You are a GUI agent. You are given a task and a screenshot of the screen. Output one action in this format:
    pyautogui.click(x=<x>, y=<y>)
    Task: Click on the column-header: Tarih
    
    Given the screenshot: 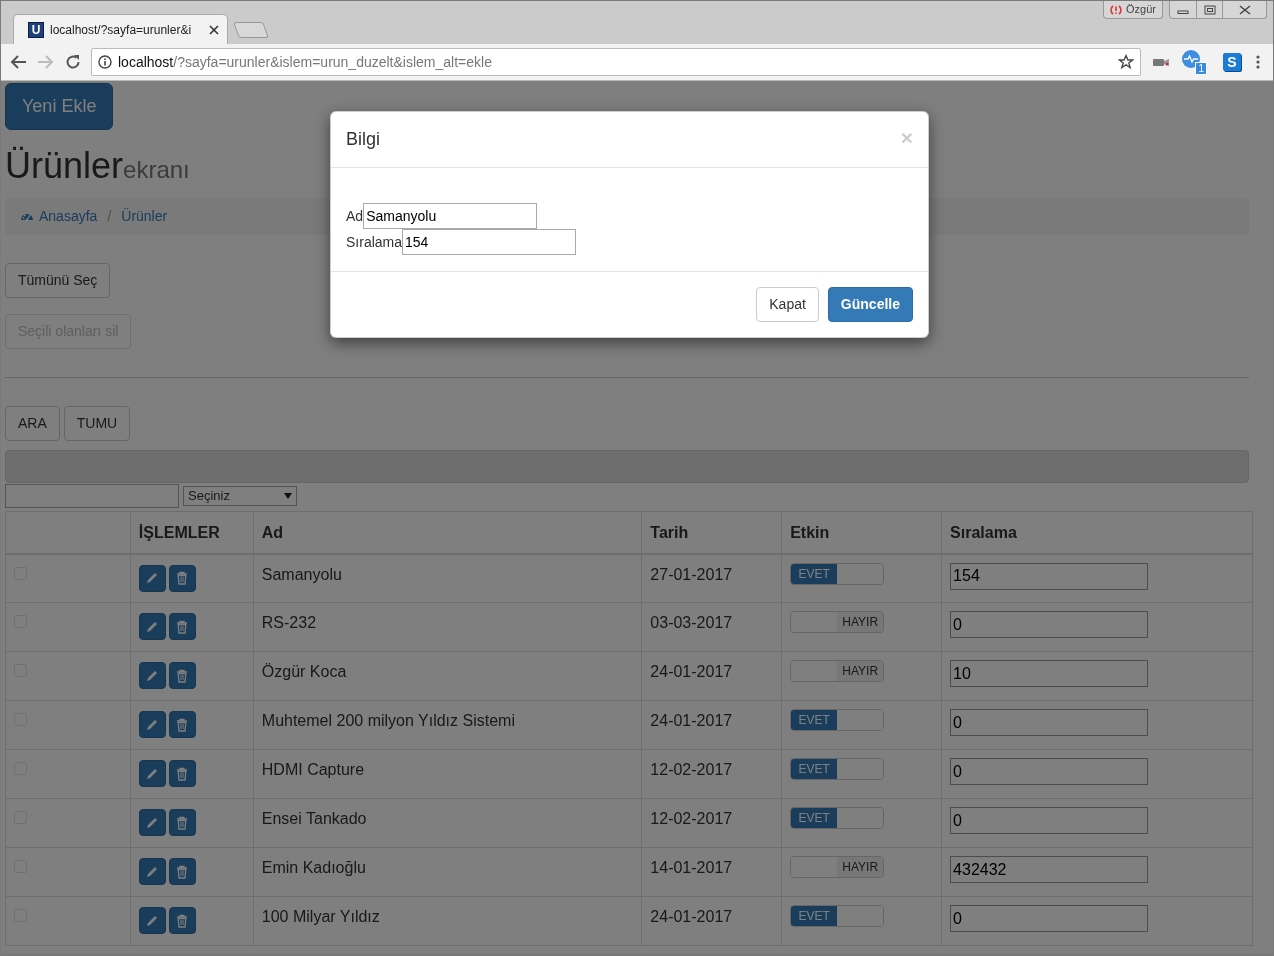 What is the action you would take?
    pyautogui.click(x=711, y=532)
    